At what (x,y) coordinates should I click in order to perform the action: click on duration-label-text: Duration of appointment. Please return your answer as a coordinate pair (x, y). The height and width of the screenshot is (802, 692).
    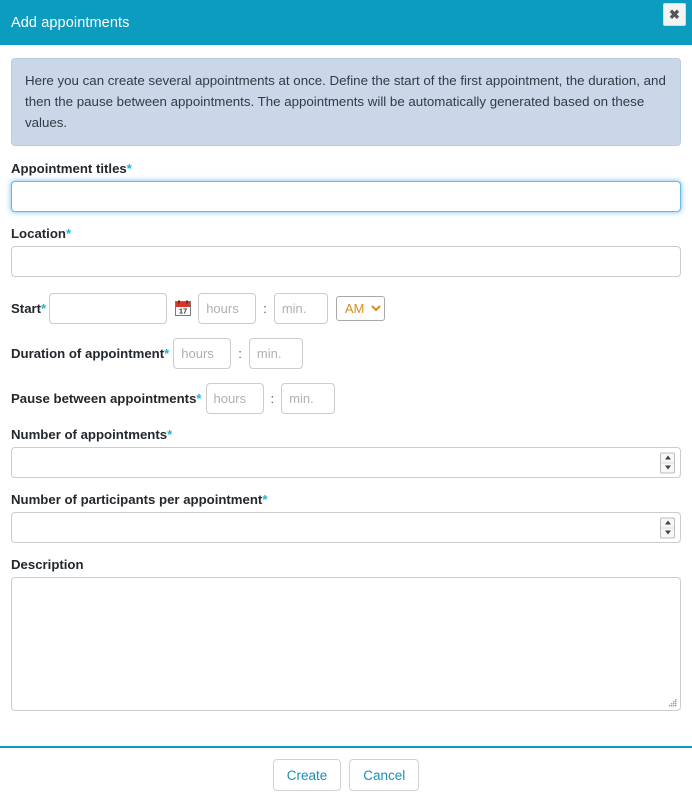
    Looking at the image, I should click on (88, 353).